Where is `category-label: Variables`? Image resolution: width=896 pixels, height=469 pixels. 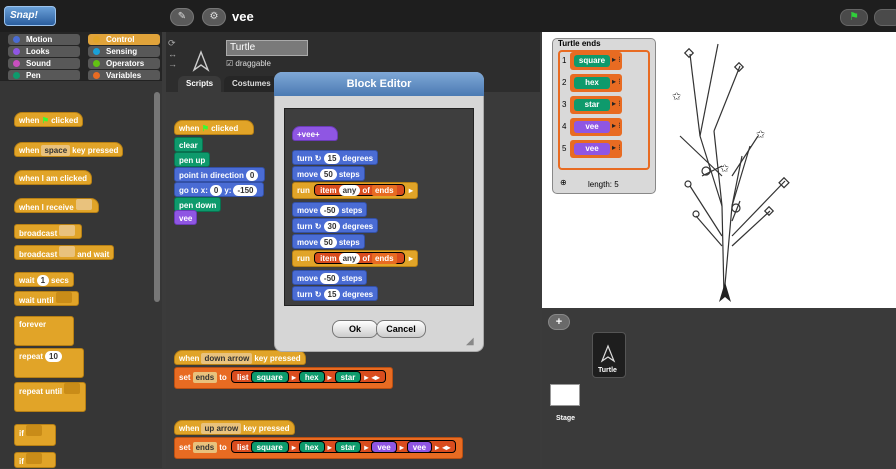 category-label: Variables is located at coordinates (124, 75).